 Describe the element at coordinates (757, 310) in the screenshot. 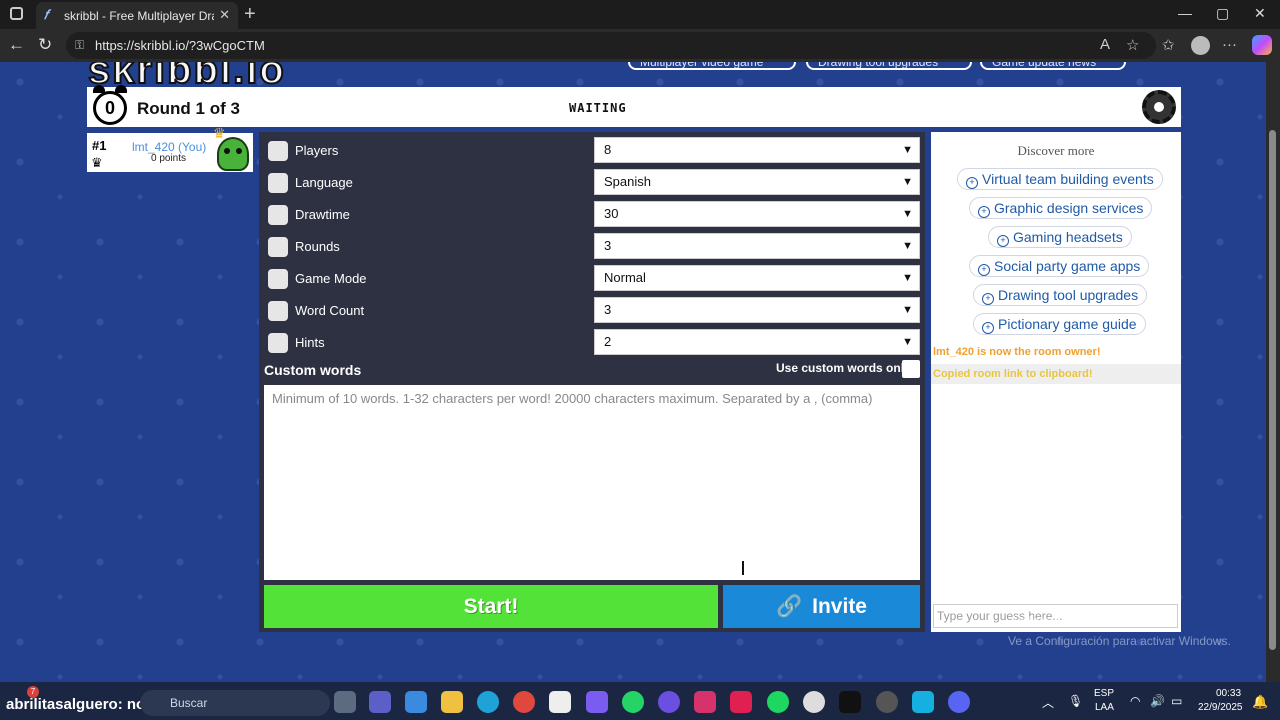

I see `wordcount-select: 3 ▼` at that location.